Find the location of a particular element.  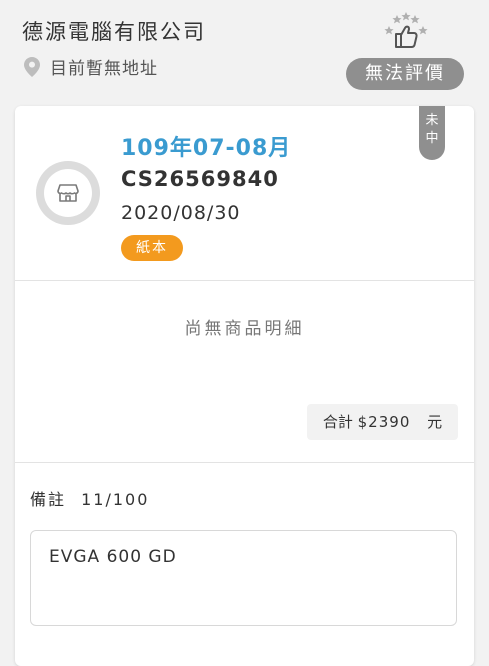

note-label: 備註 is located at coordinates (48, 499).